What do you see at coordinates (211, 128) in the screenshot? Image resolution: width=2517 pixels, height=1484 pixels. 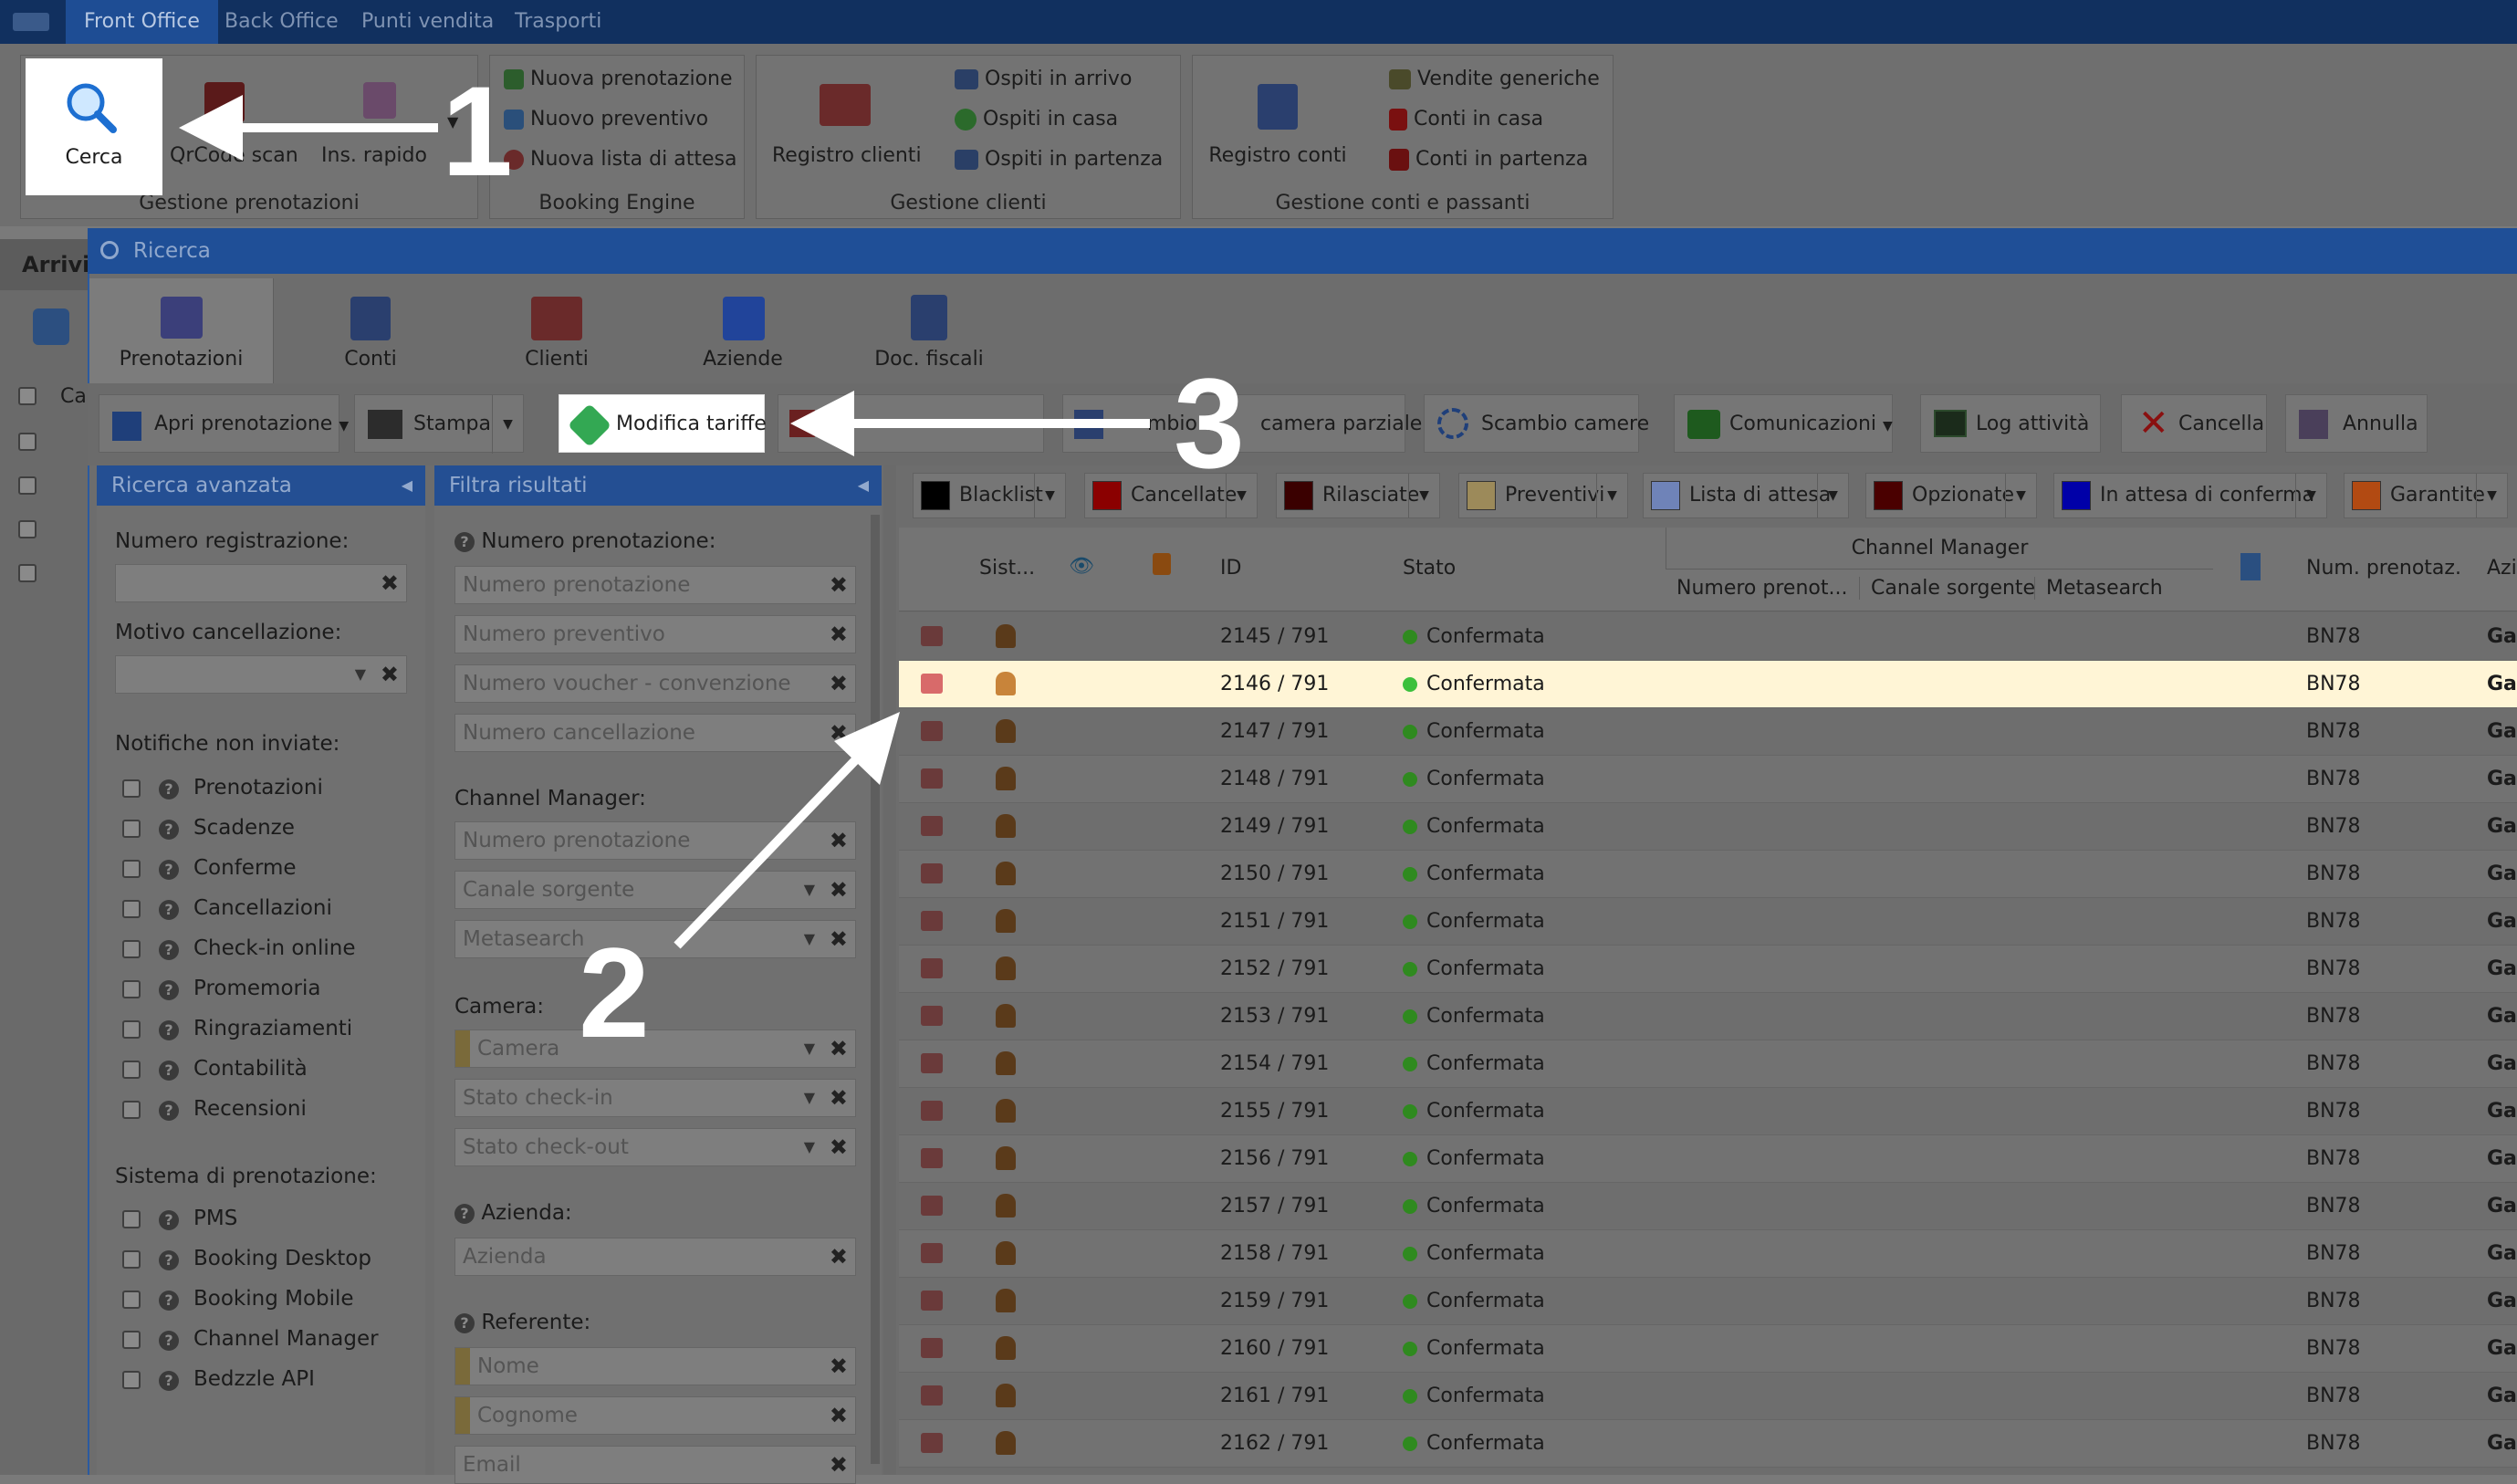 I see `arrow-1-head` at bounding box center [211, 128].